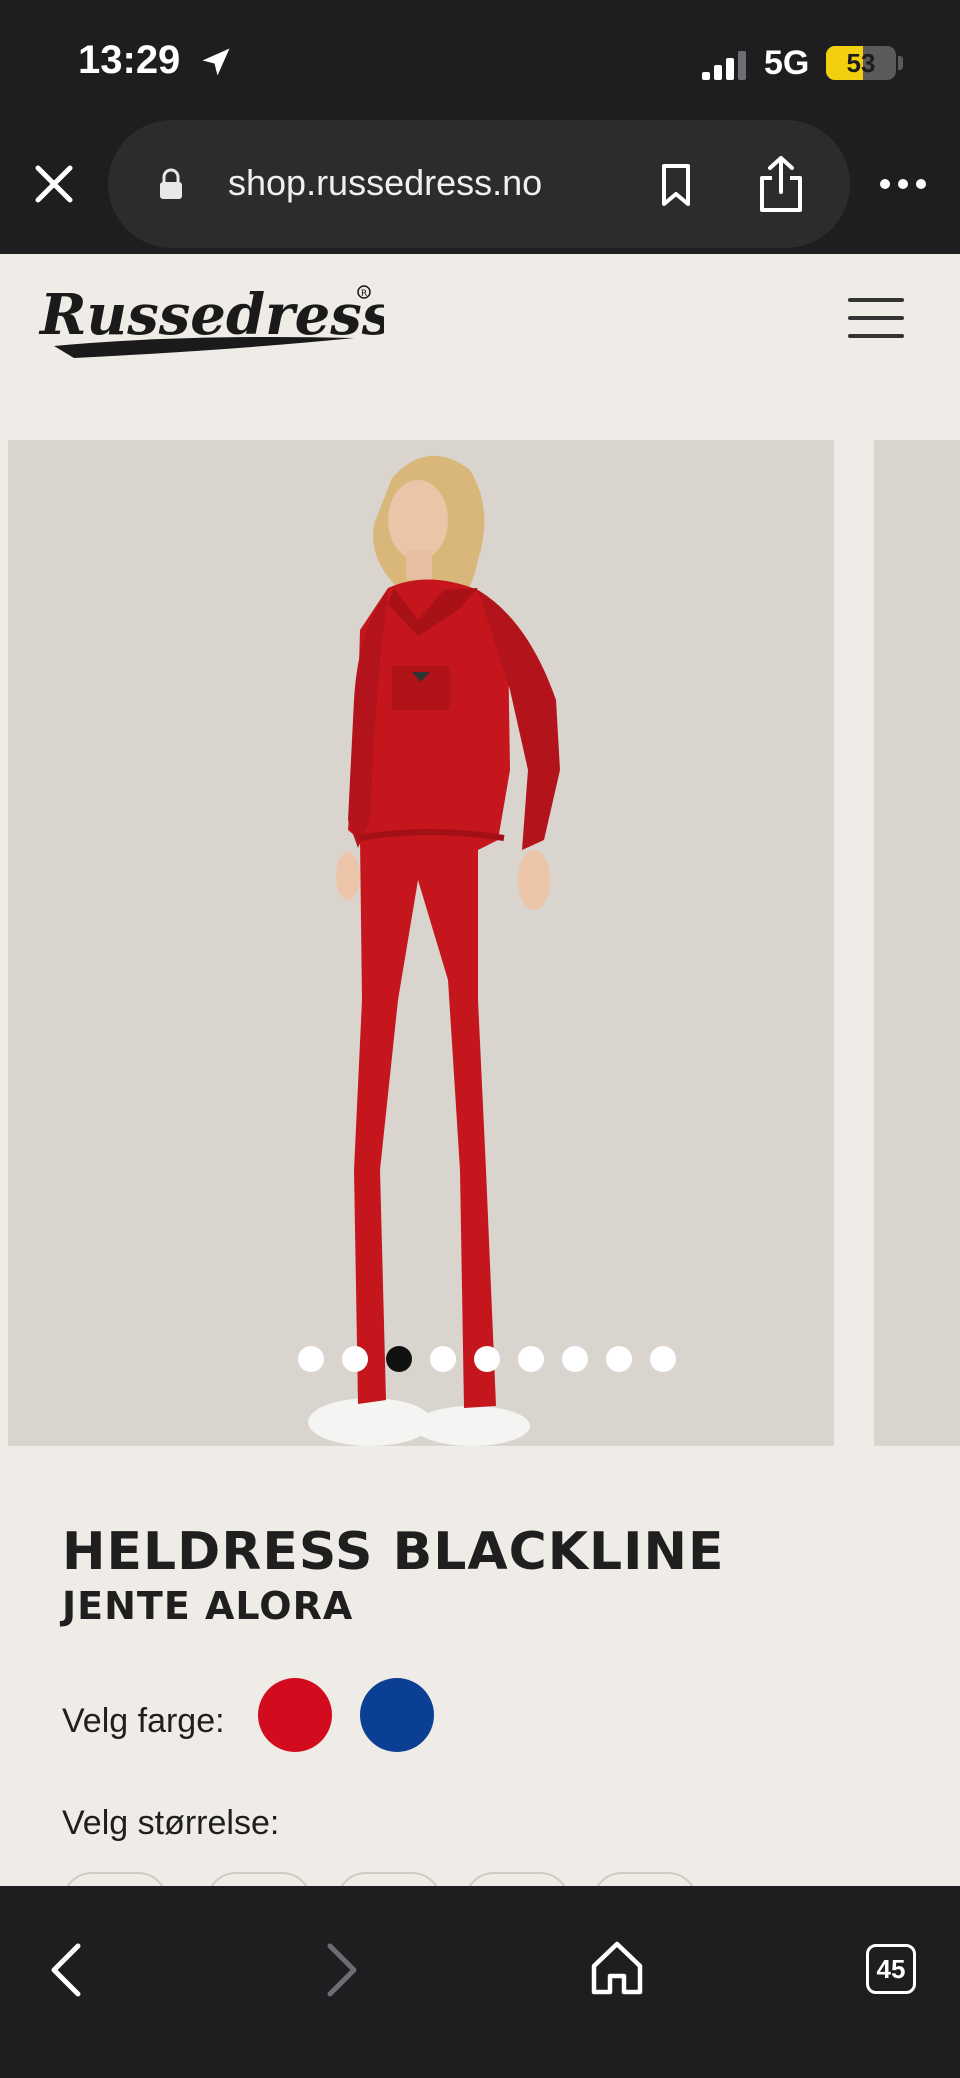 Image resolution: width=960 pixels, height=2078 pixels. What do you see at coordinates (617, 1968) in the screenshot?
I see `home-icon` at bounding box center [617, 1968].